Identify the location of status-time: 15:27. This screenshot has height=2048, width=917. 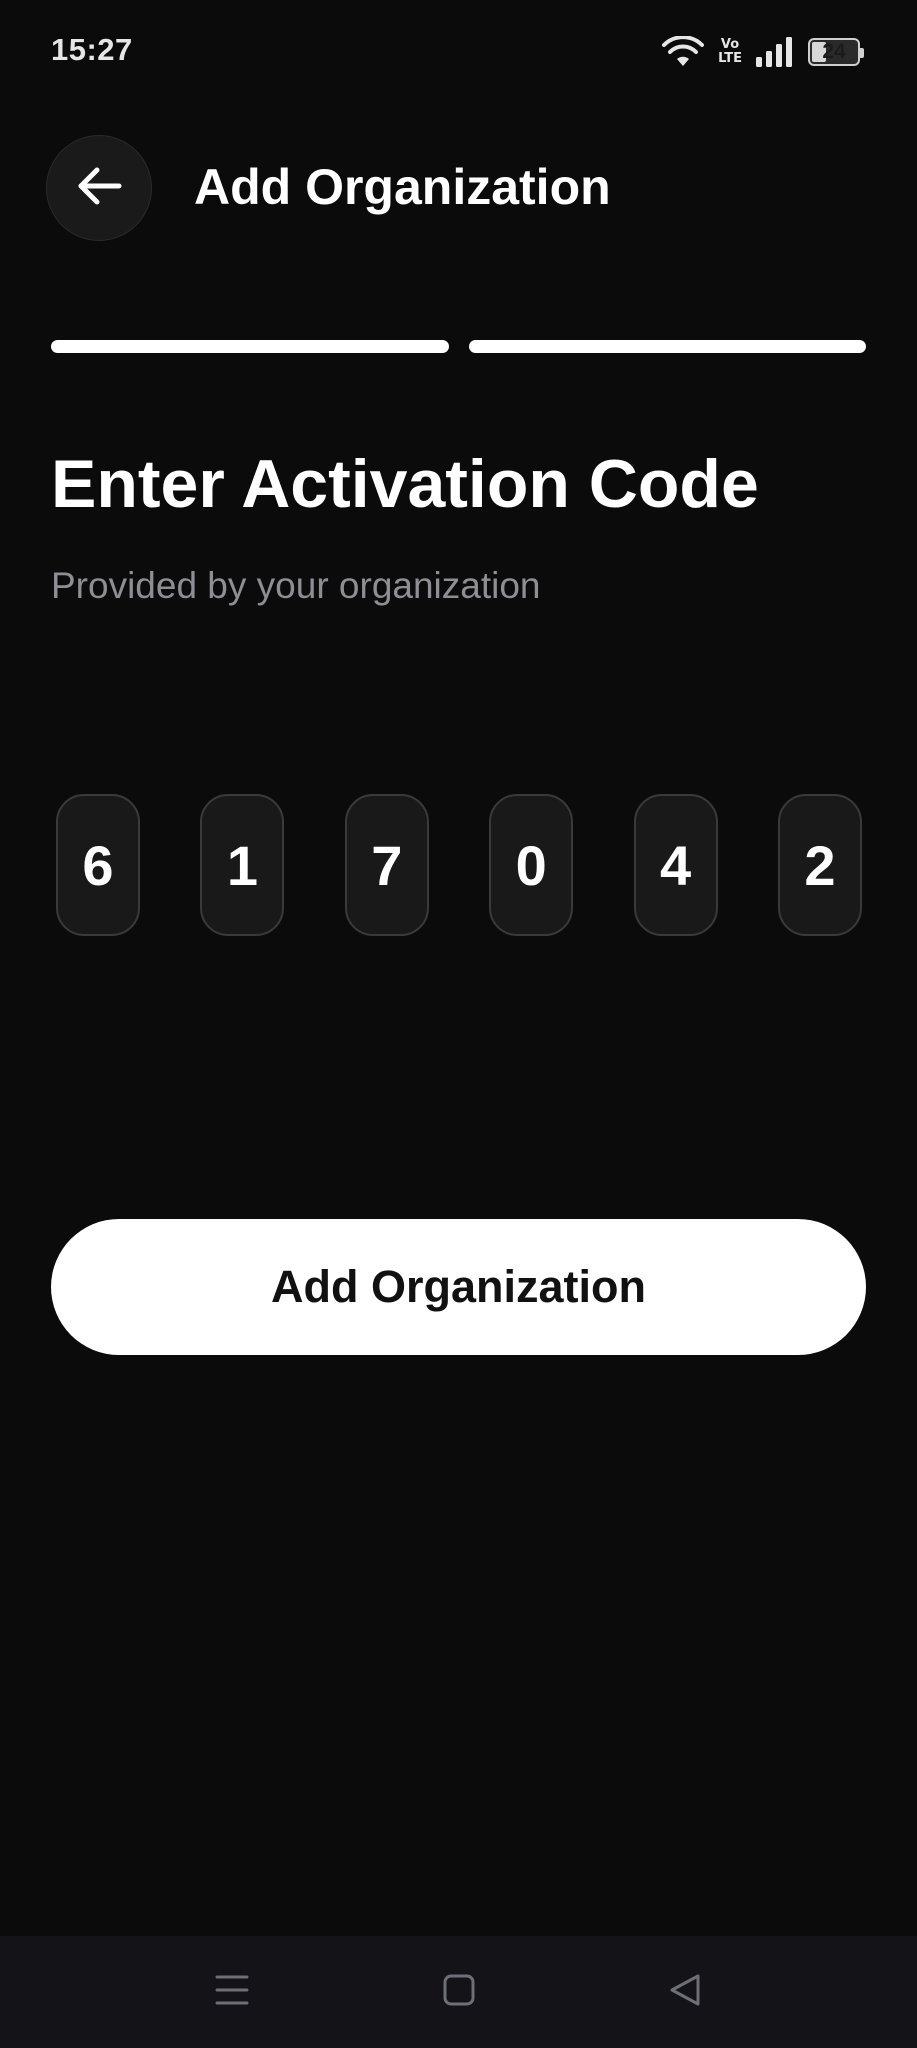
(92, 49).